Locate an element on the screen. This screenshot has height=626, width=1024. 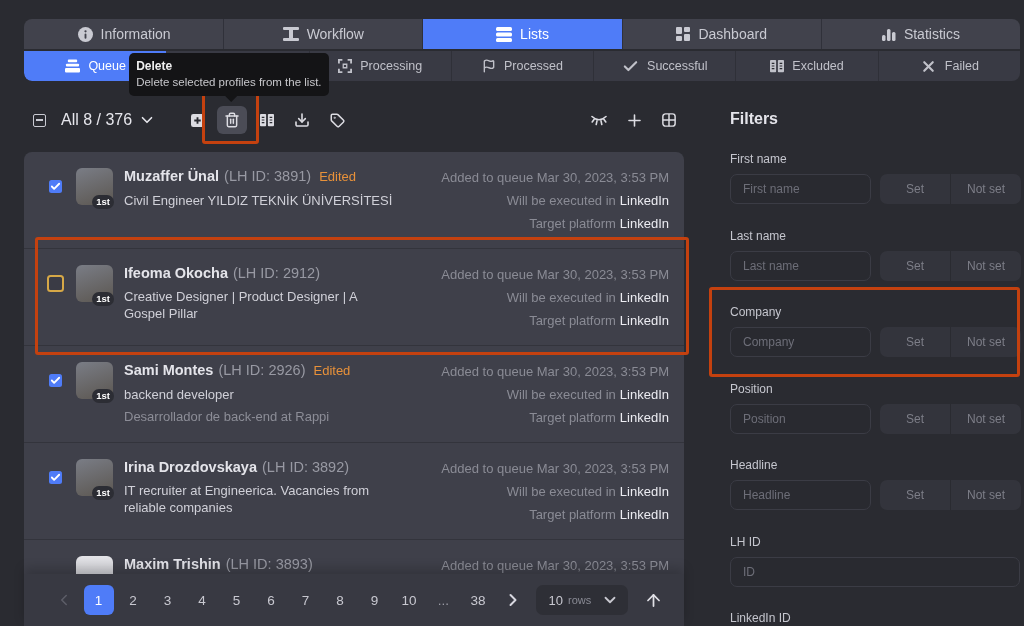
tab: Lists is located at coordinates (522, 34).